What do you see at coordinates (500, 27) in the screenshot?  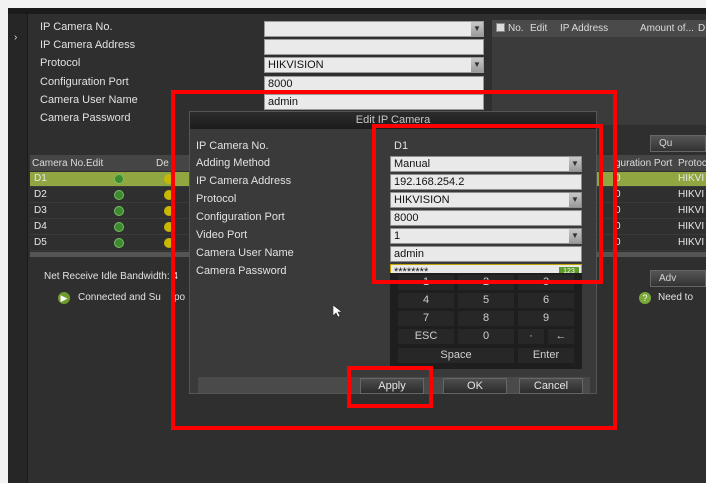 I see `select-all-checkbox` at bounding box center [500, 27].